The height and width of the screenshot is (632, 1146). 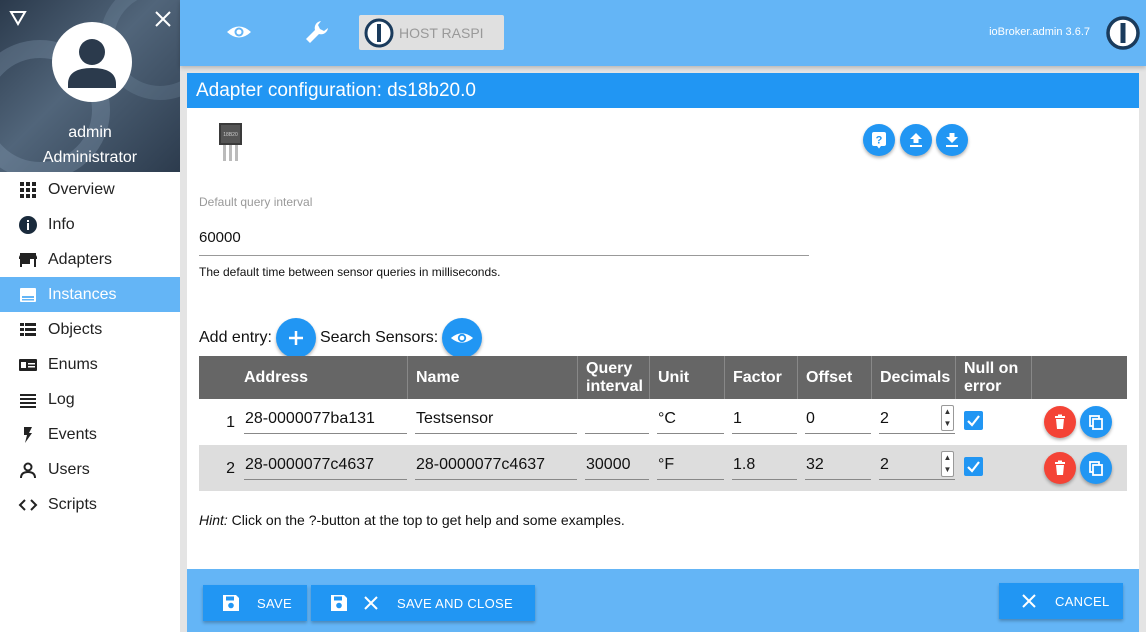 I want to click on copy-icon, so click(x=1096, y=422).